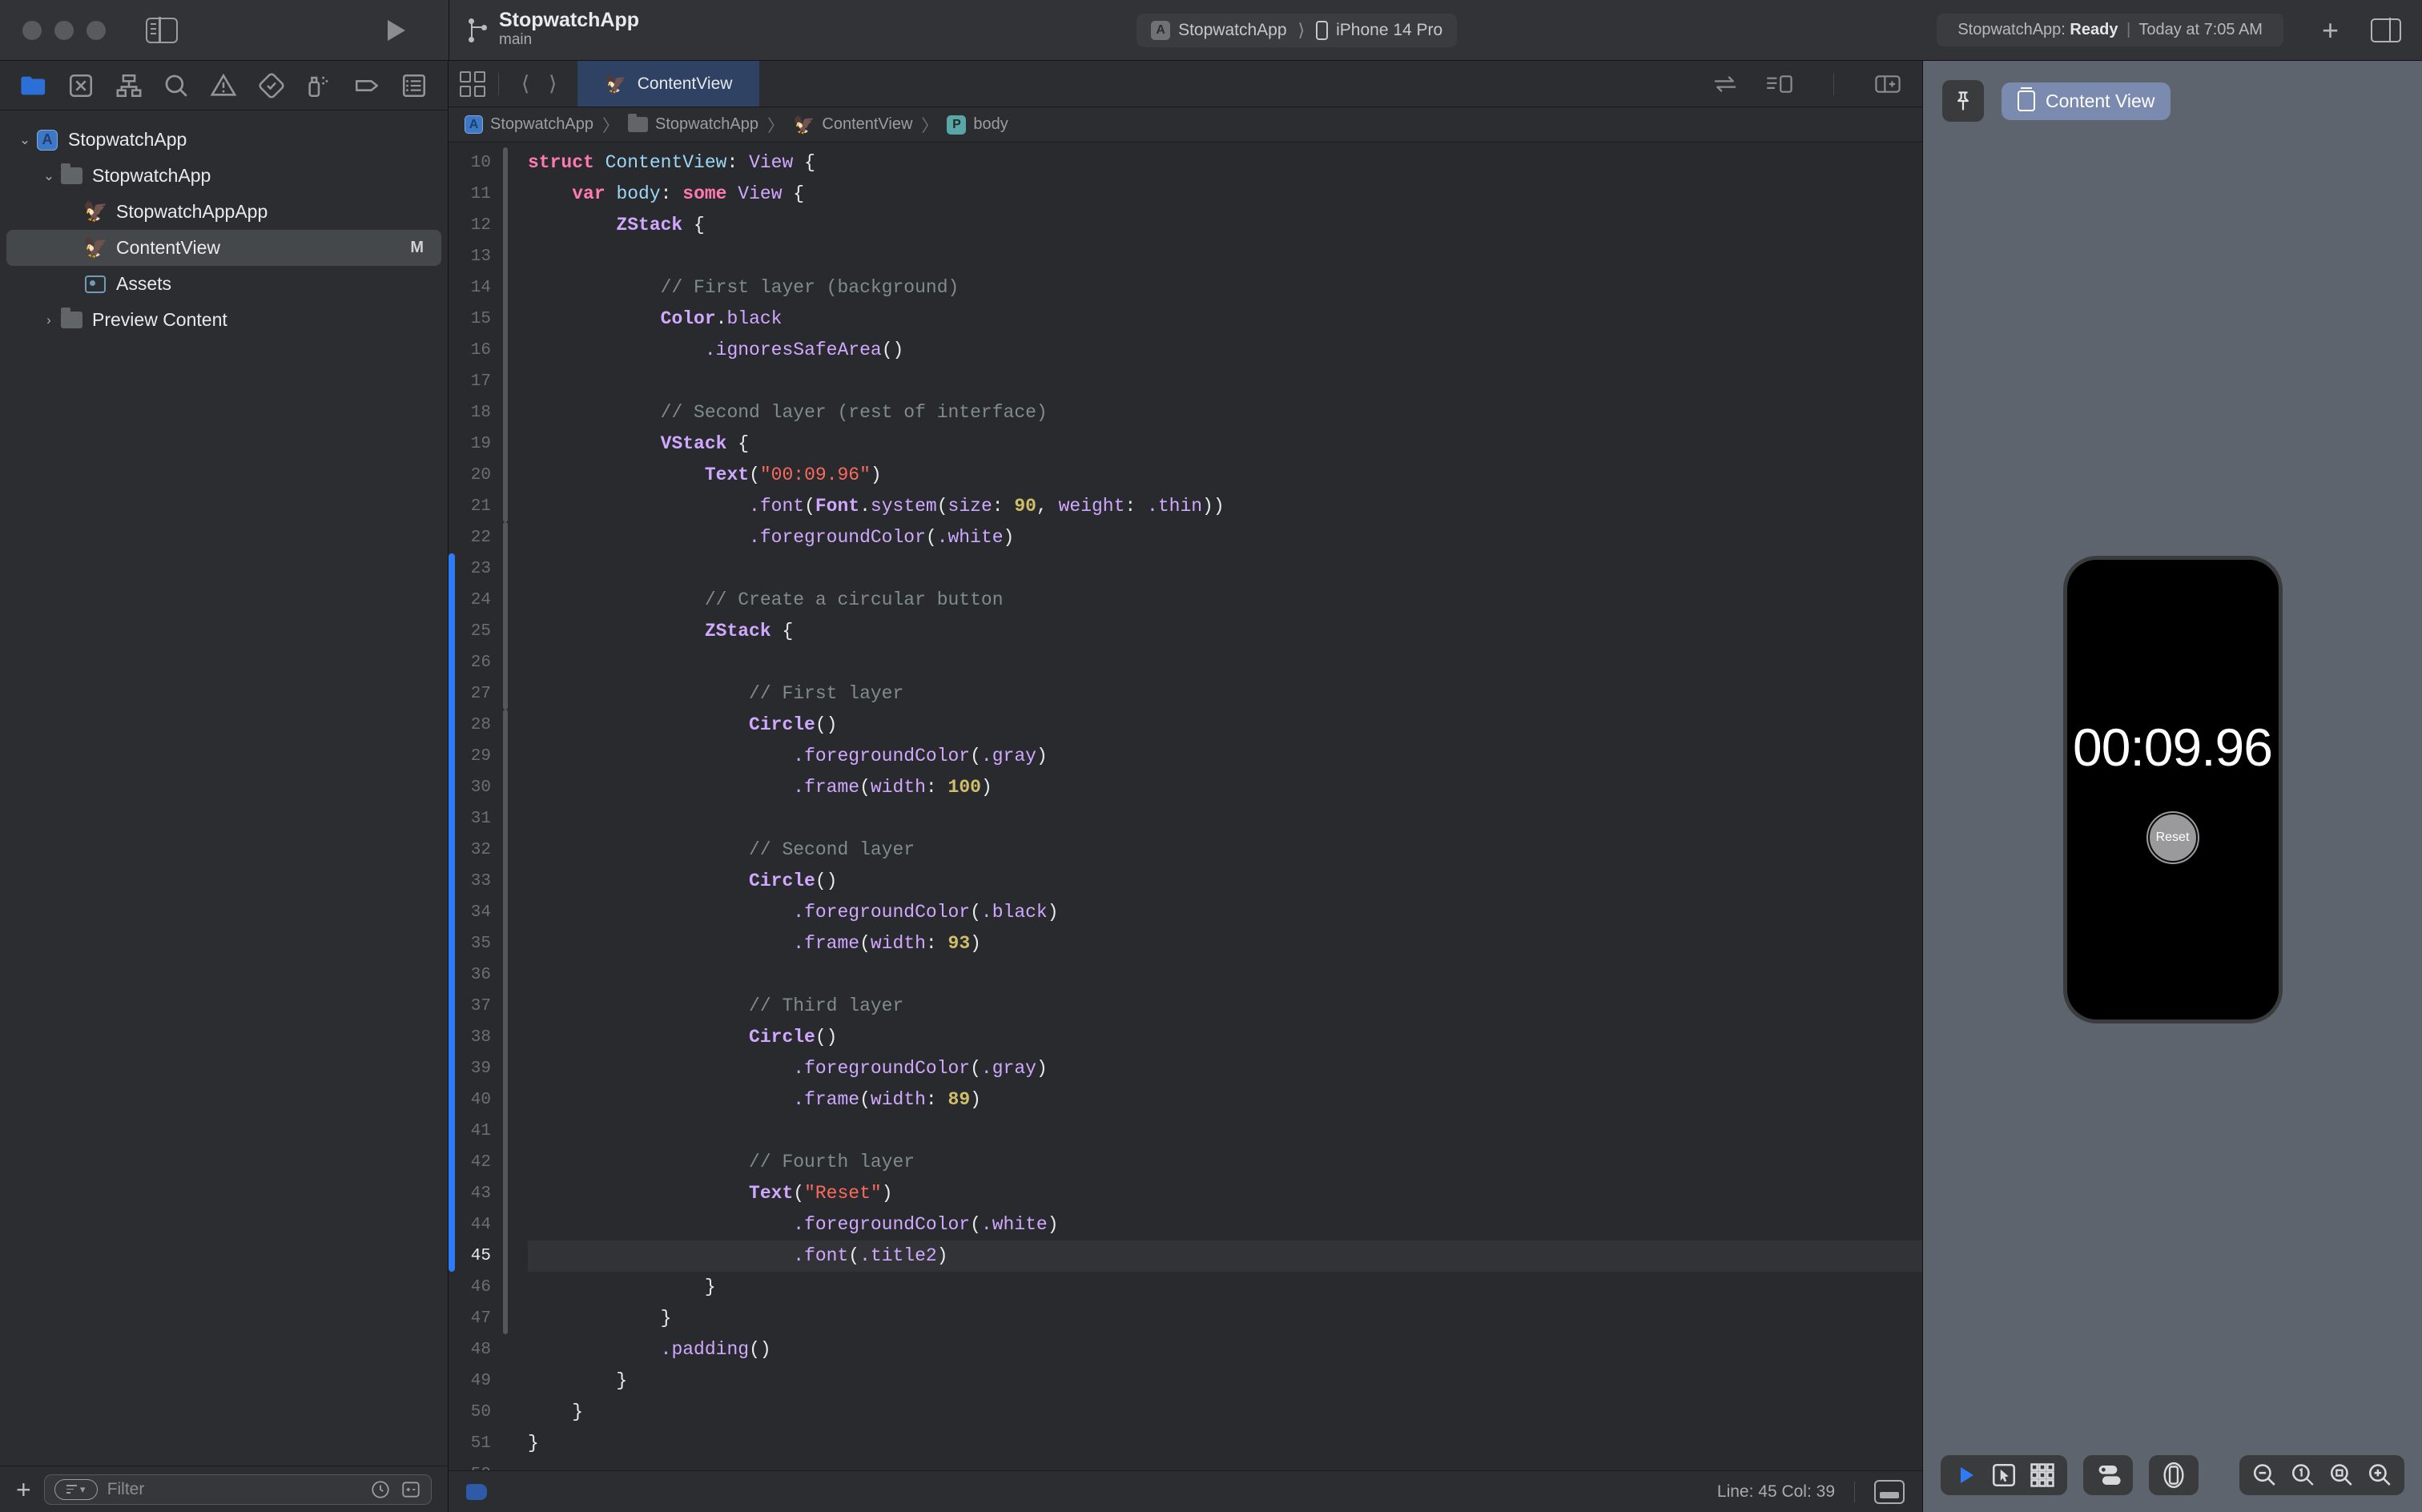 This screenshot has height=1512, width=2422. I want to click on tree-item-preview-content: › Preview Content, so click(223, 320).